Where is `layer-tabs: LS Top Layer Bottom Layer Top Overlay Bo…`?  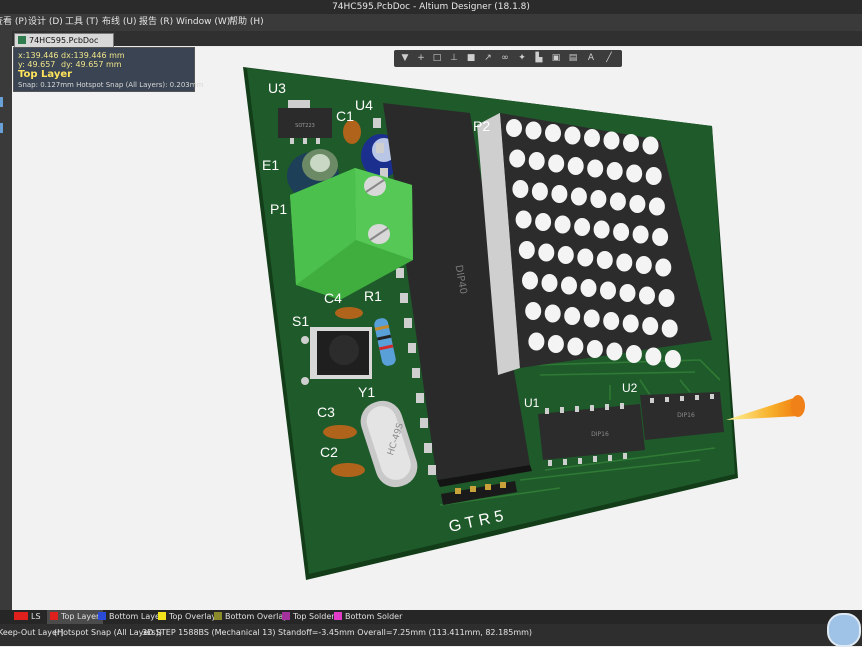
layer-tabs: LS Top Layer Bottom Layer Top Overlay Bo… is located at coordinates (431, 617).